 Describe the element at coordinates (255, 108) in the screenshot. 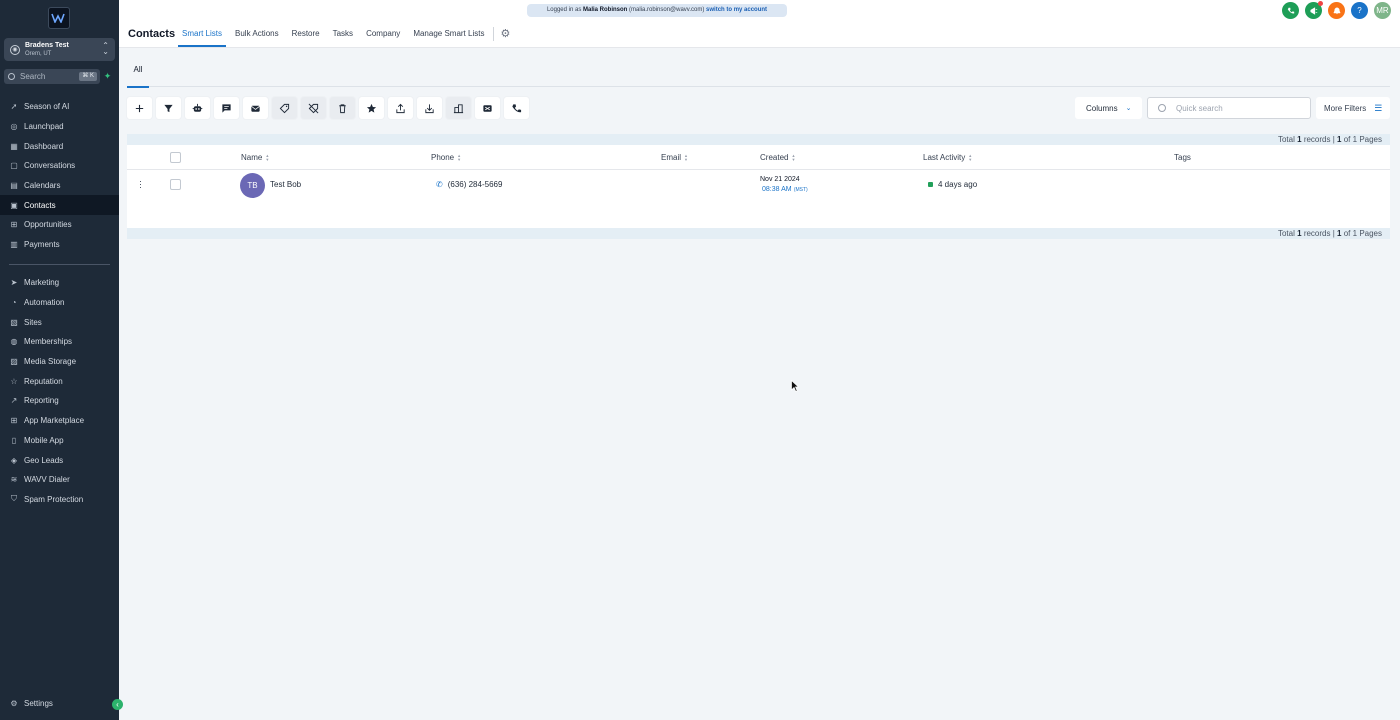

I see `email-icon` at that location.